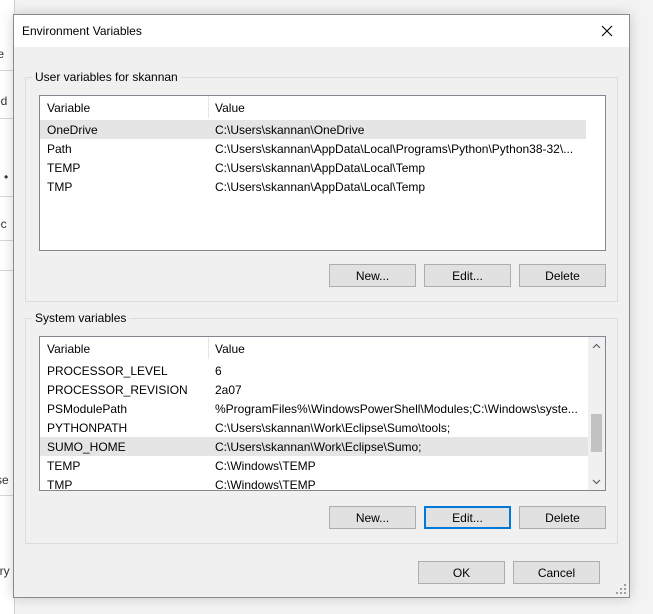  I want to click on bg-text-fragment: ed, so click(4, 101).